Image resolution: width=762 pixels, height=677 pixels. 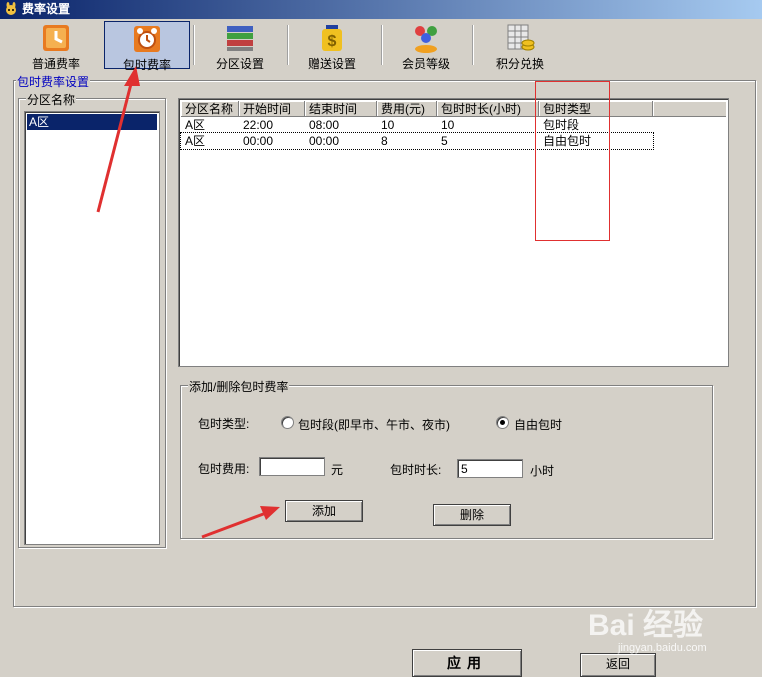 I want to click on duration-input, so click(x=490, y=468).